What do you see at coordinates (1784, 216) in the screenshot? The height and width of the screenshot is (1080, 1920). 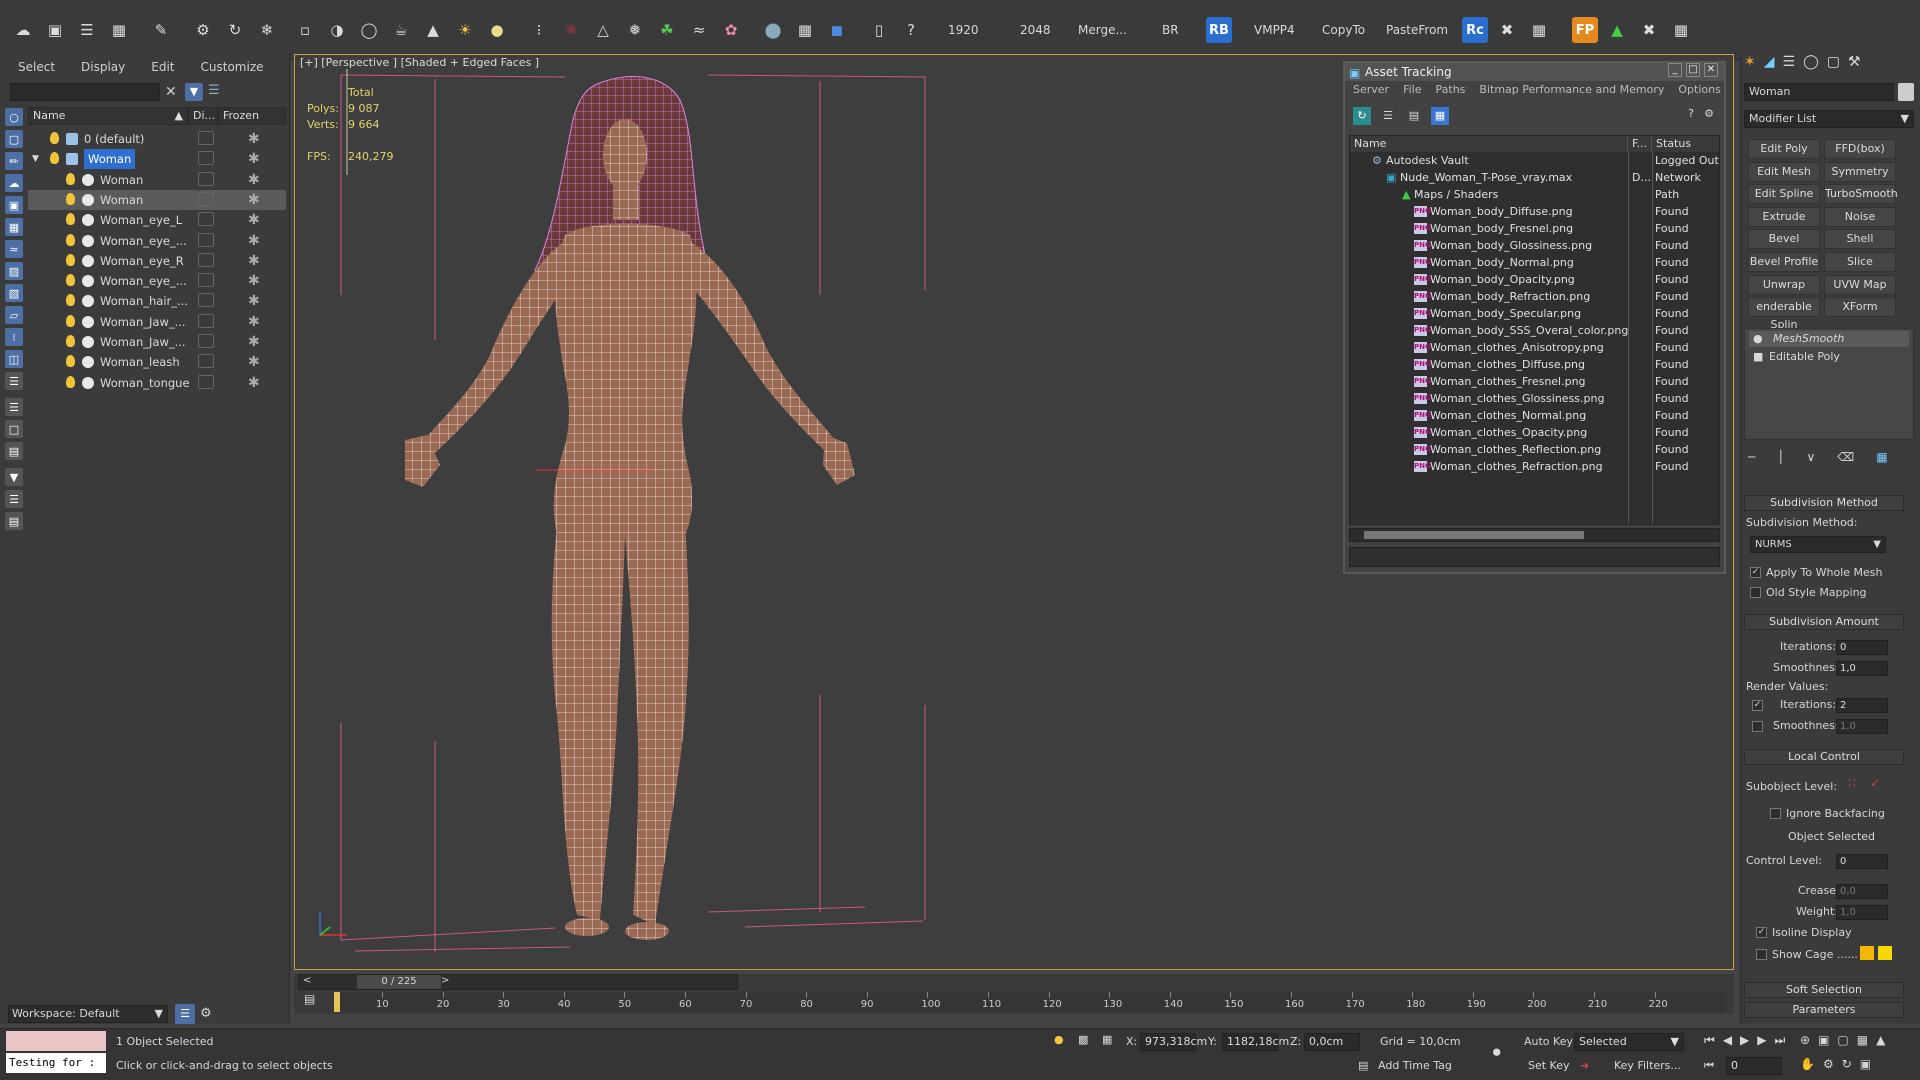 I see `modifier-button: Extrude` at bounding box center [1784, 216].